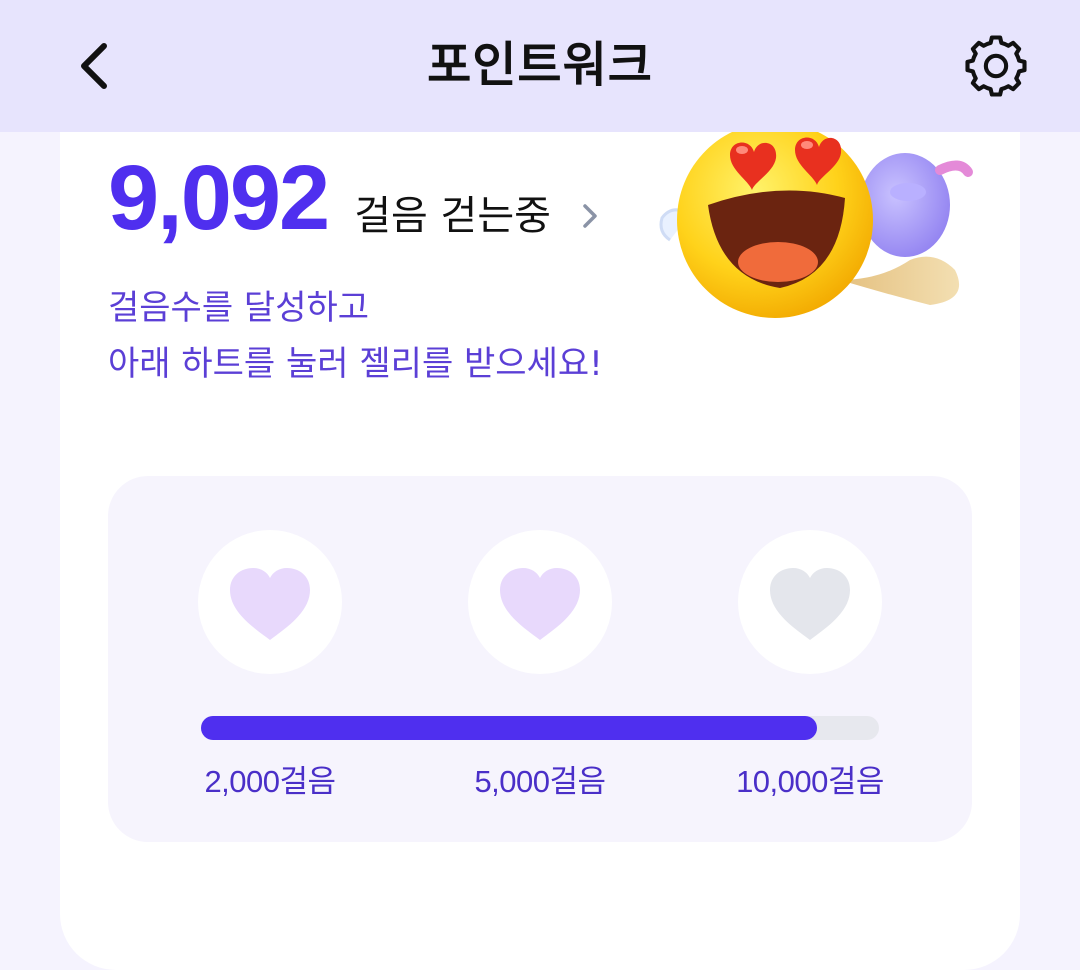 The height and width of the screenshot is (970, 1080). I want to click on gear-icon, so click(996, 66).